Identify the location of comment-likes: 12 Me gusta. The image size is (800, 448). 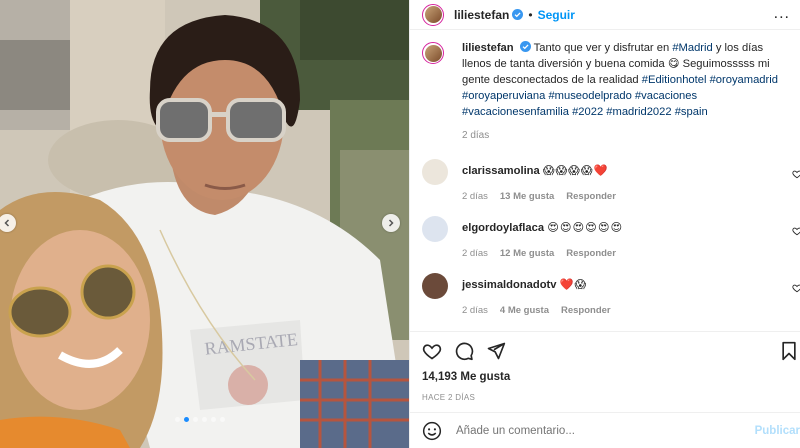
(527, 253).